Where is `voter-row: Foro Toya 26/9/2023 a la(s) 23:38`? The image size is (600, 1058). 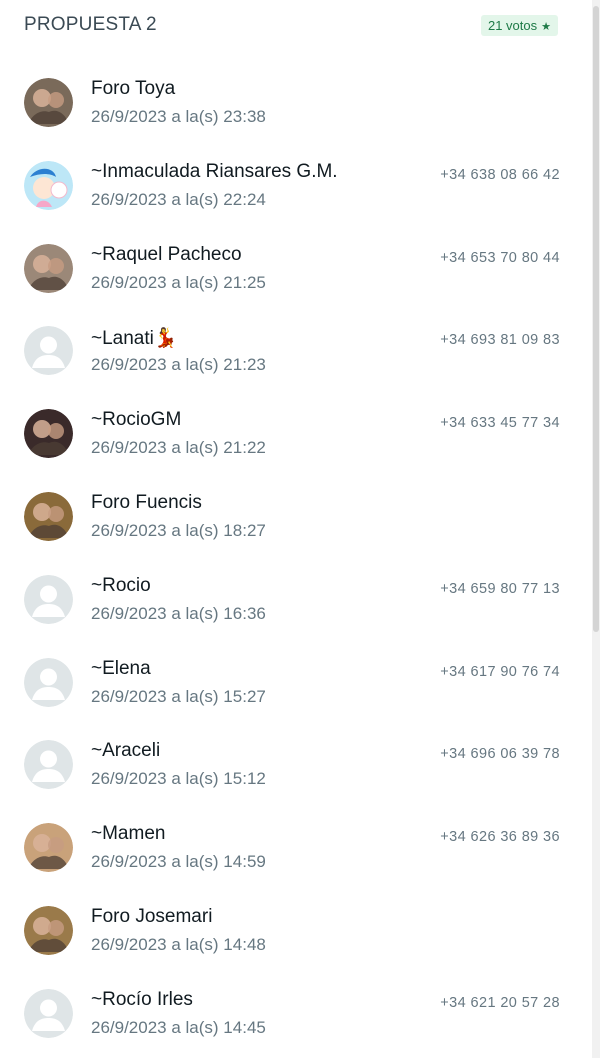 voter-row: Foro Toya 26/9/2023 a la(s) 23:38 is located at coordinates (295, 102).